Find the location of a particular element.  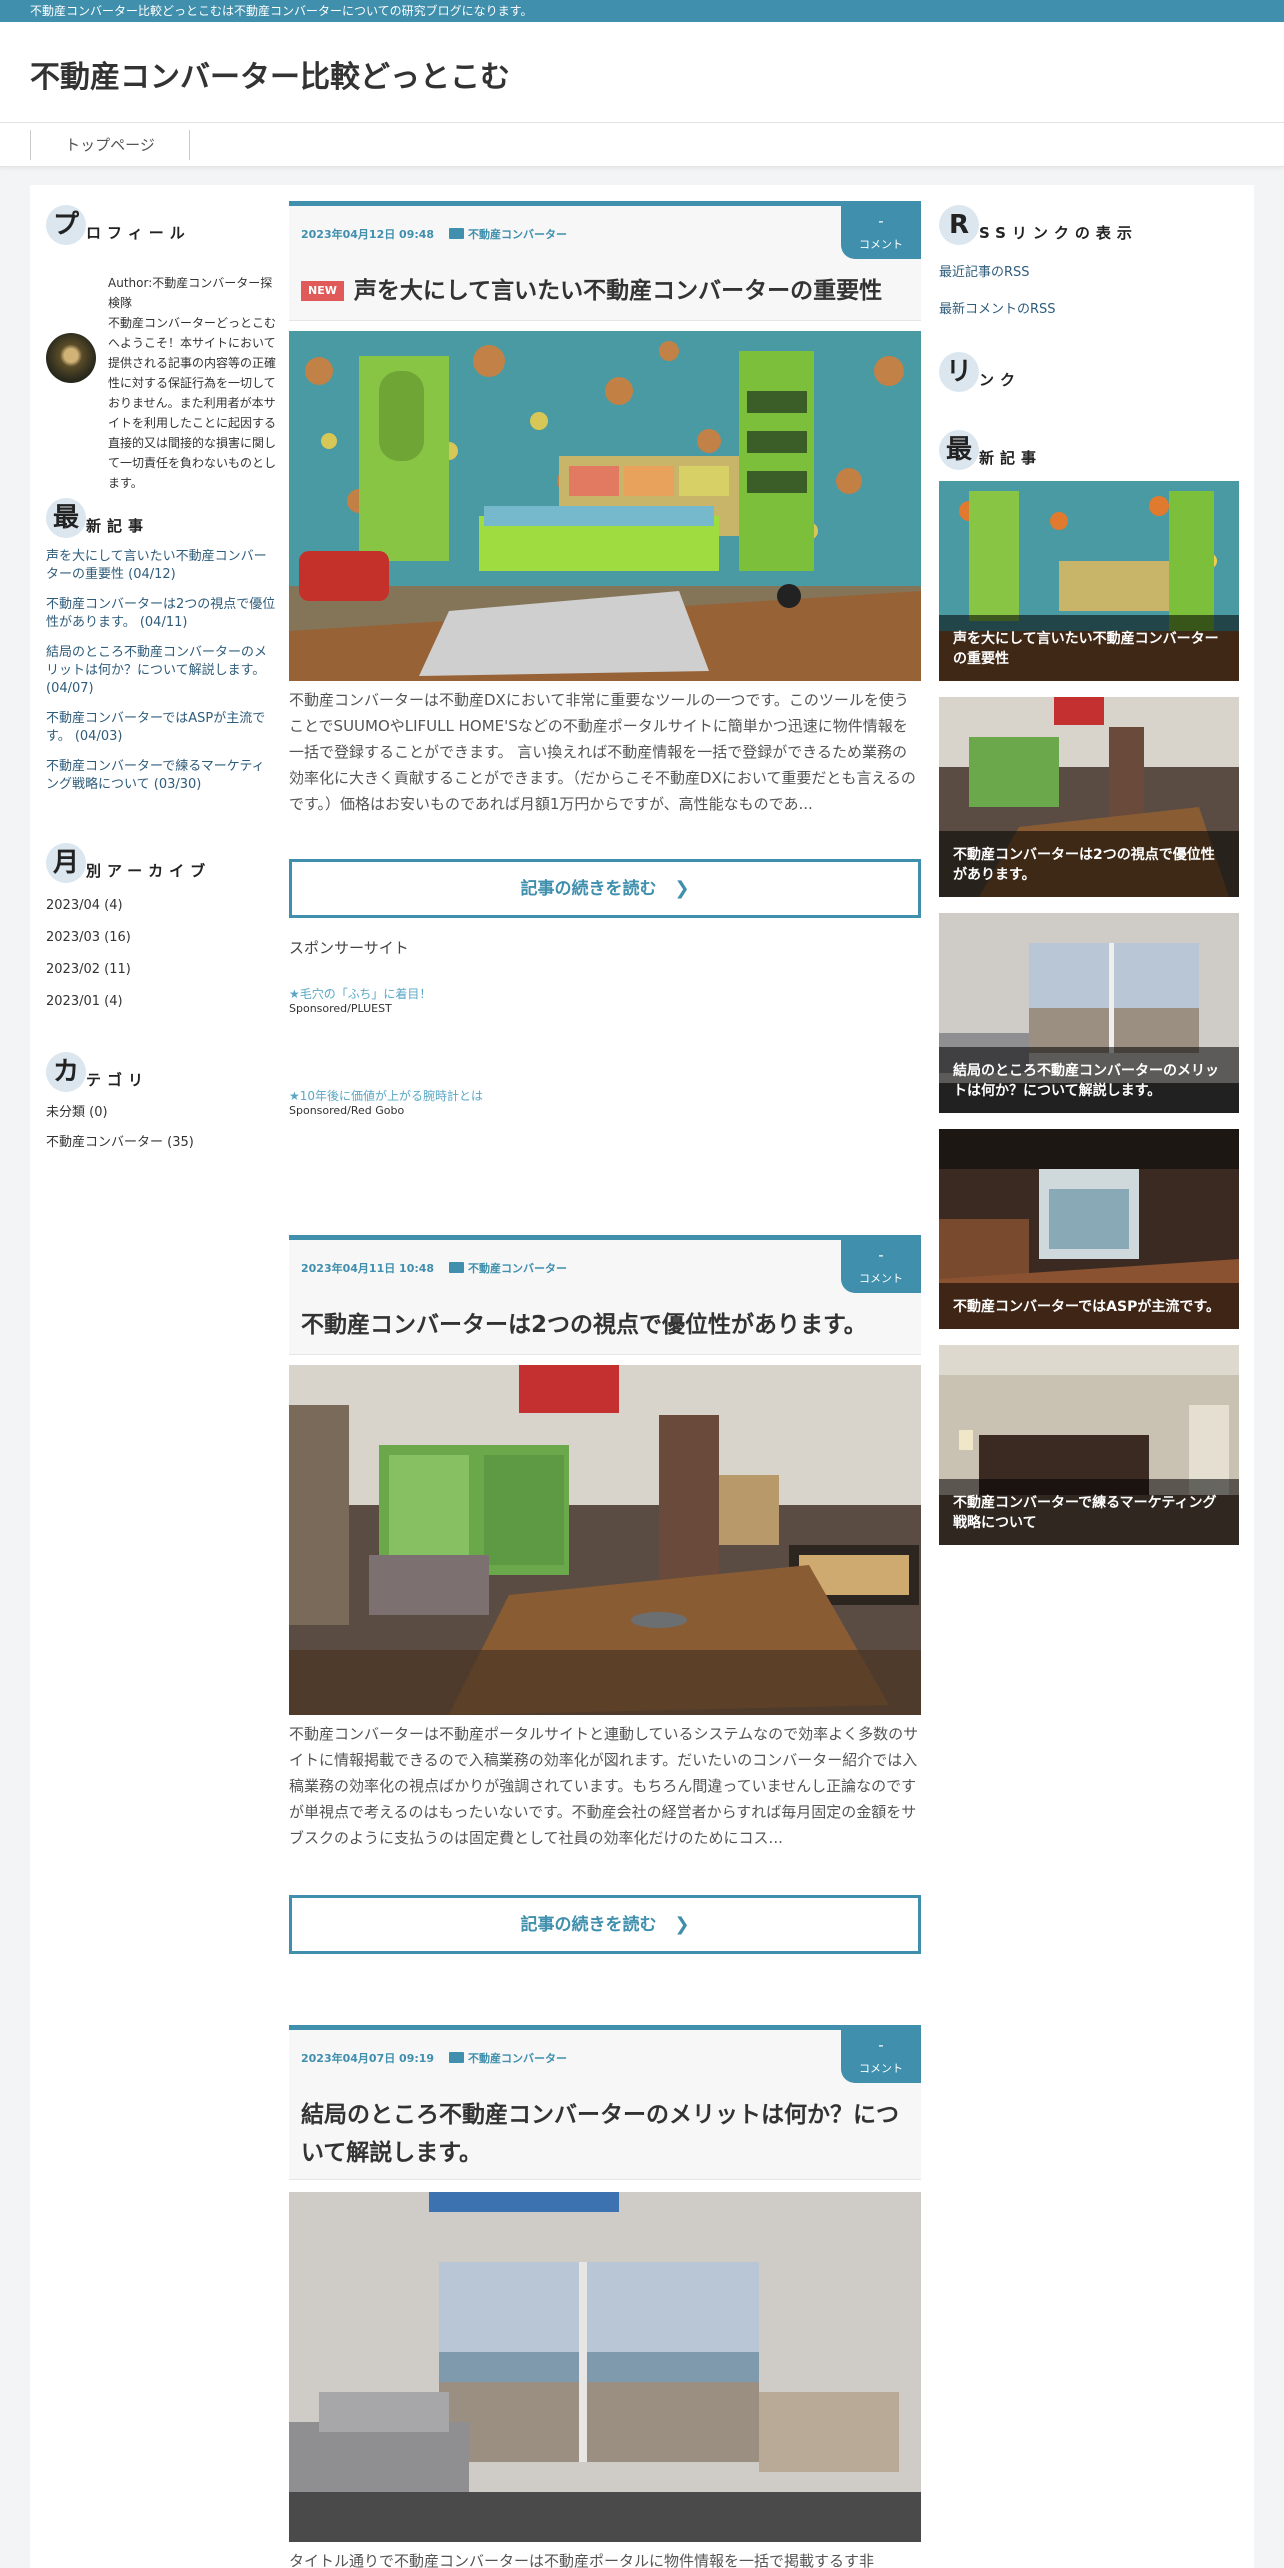

recent-post-link: 不動産コンバーターは2つの視点で優位性があります。 (04/11) is located at coordinates (161, 614).